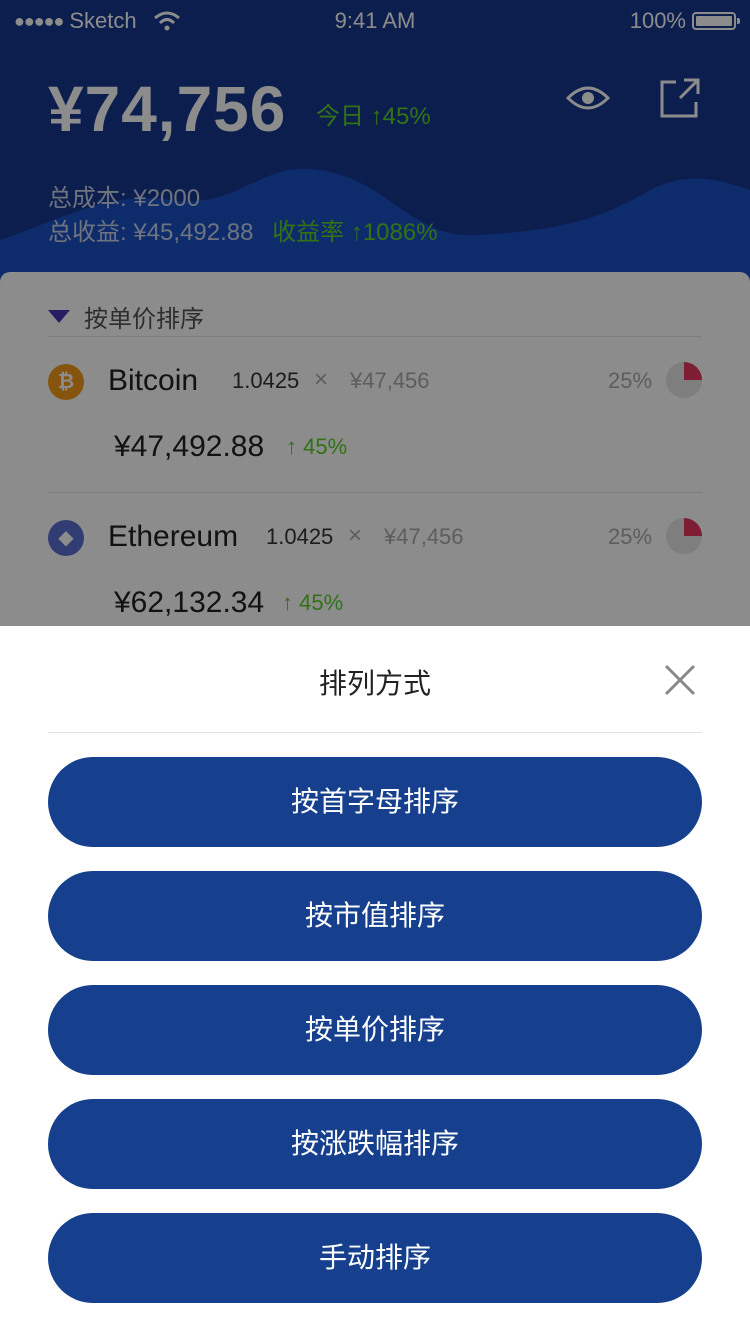  I want to click on manual-sort-button: 手动排序, so click(375, 1258).